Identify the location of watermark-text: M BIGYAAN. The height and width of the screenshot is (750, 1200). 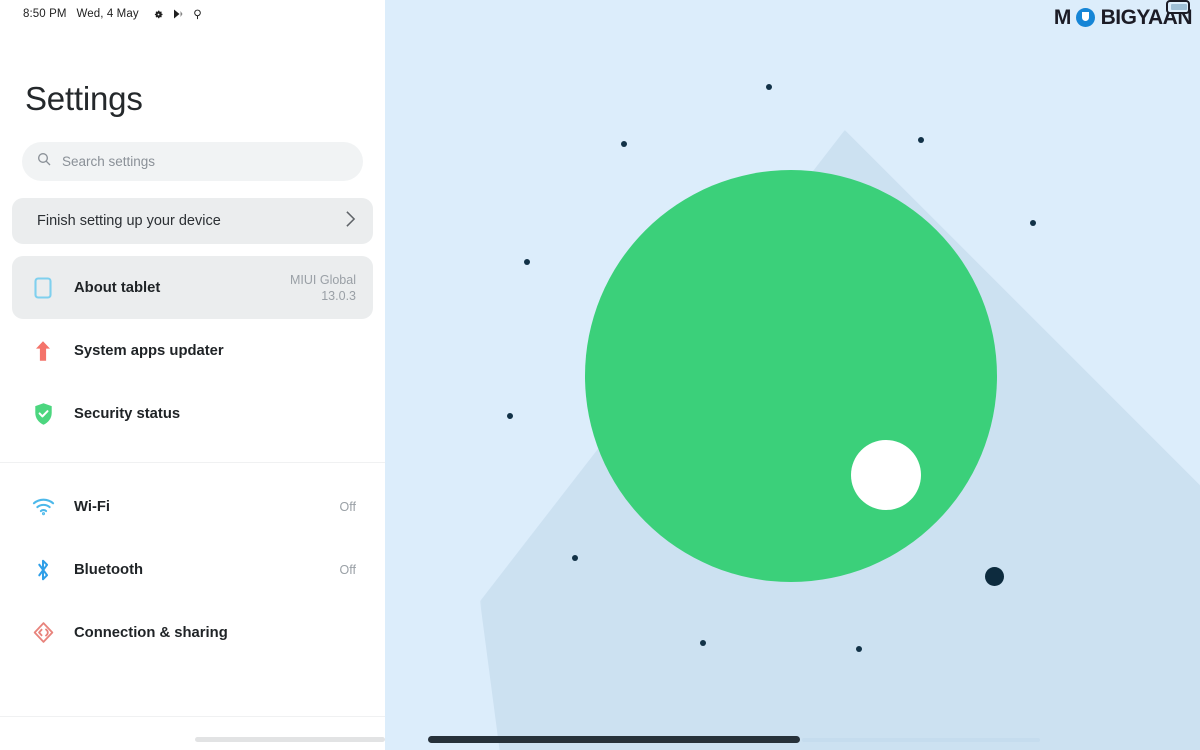
(1123, 14).